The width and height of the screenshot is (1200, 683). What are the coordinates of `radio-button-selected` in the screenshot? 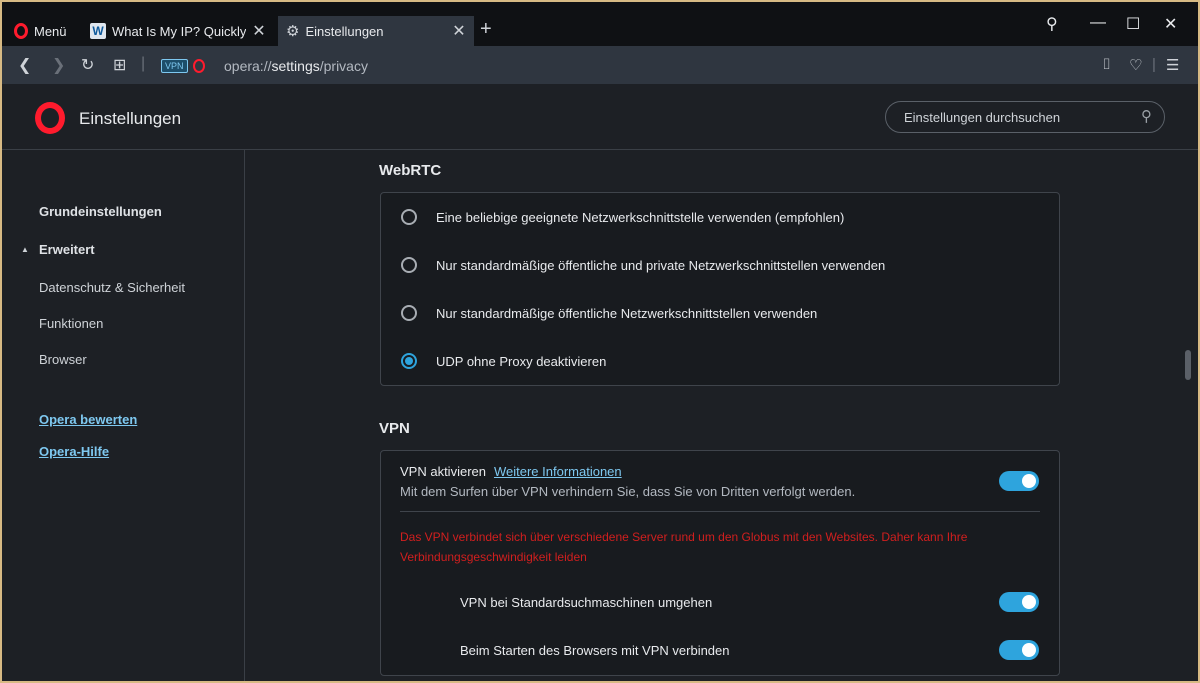 It's located at (409, 361).